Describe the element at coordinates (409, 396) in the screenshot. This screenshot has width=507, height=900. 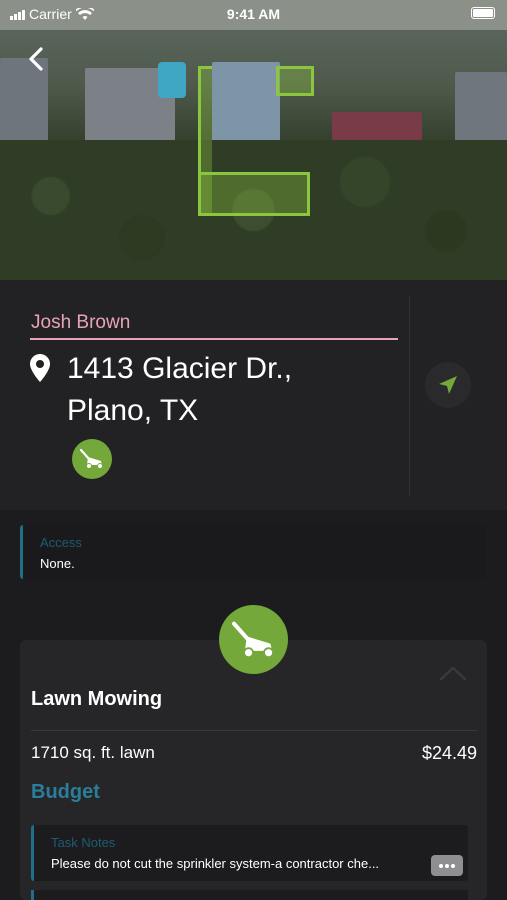
I see `vertical-divider` at that location.